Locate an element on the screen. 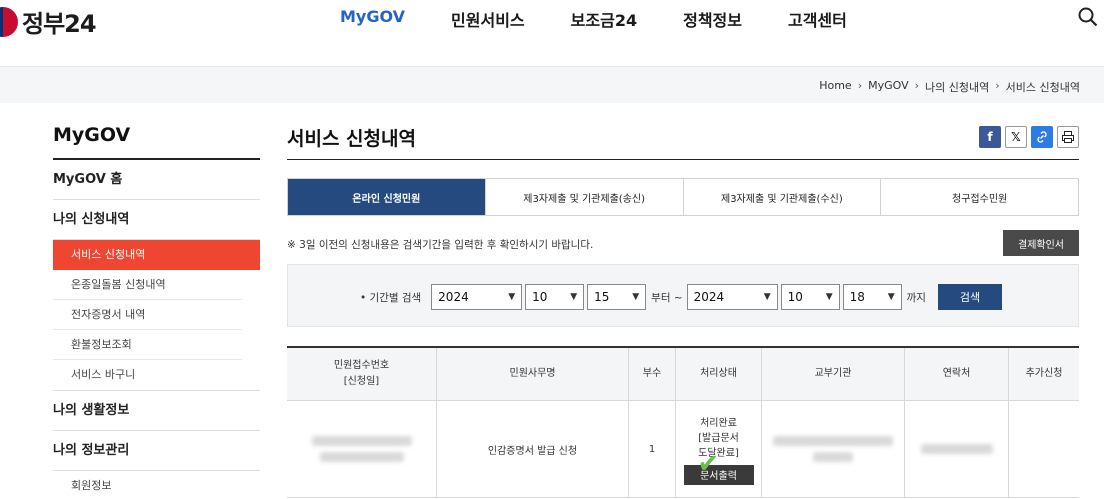 The image size is (1104, 499). nav-subsidy24: 보조금24 is located at coordinates (604, 19).